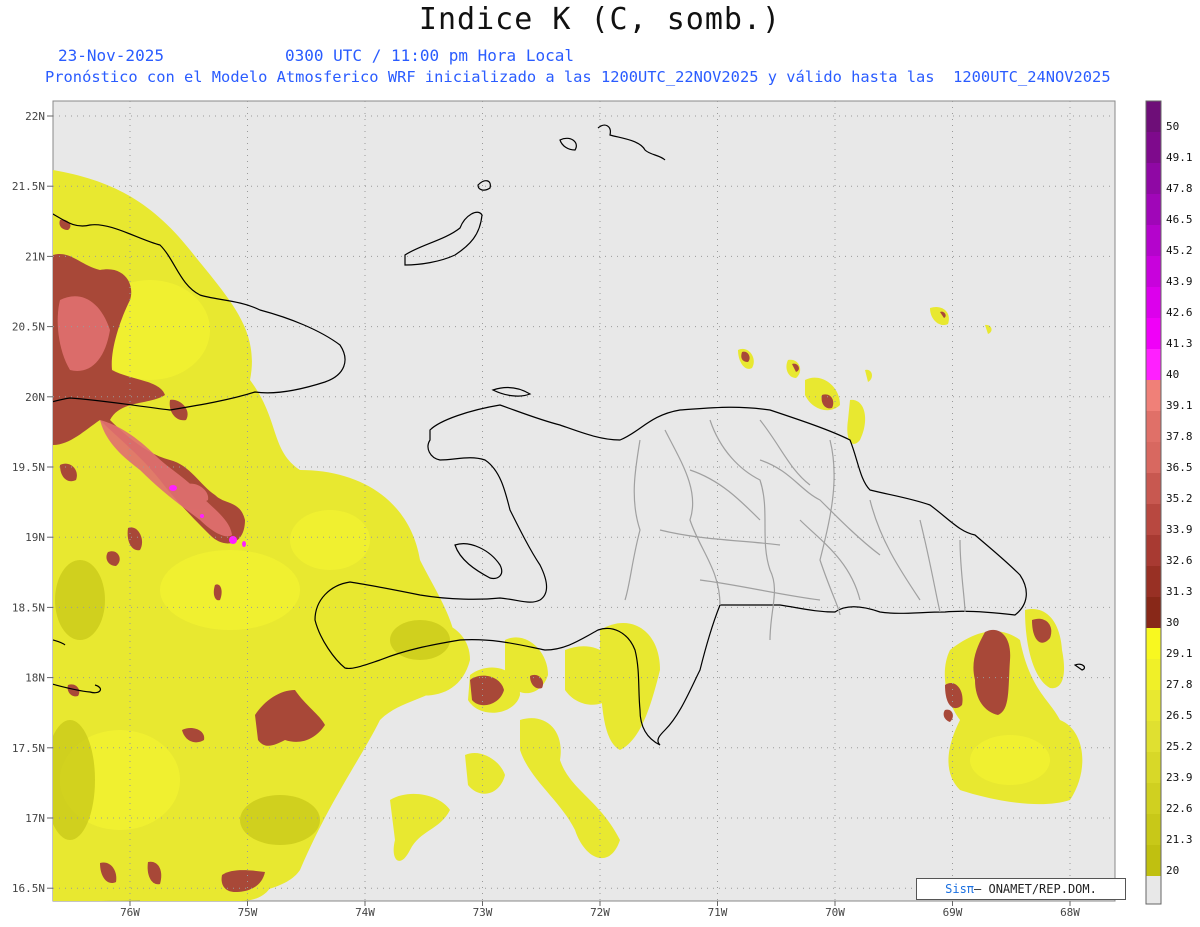 Image resolution: width=1200 pixels, height=927 pixels. What do you see at coordinates (35, 818) in the screenshot?
I see `lat-label: 17N` at bounding box center [35, 818].